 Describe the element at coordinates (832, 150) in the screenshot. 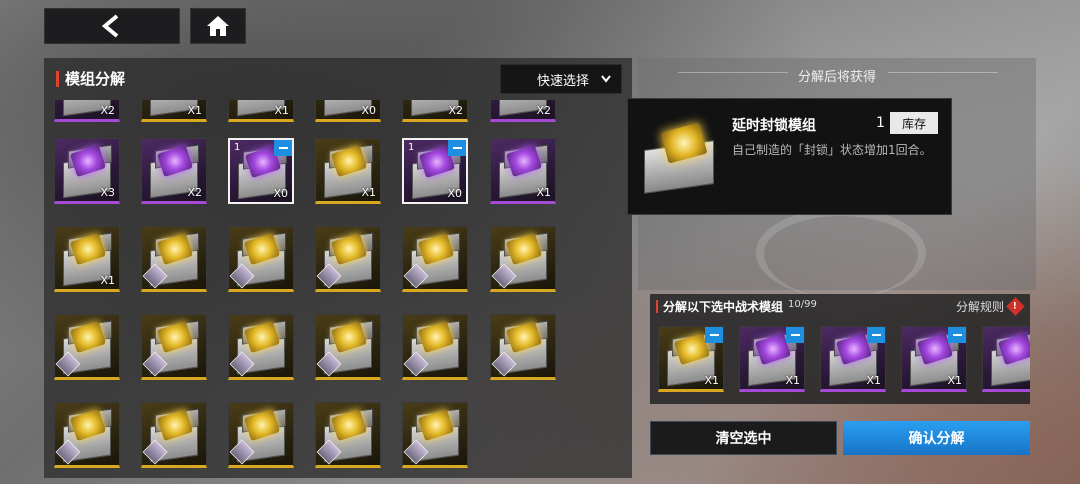

I see `tooltip-description: 自己制造的「封锁」状态增加1回合。` at that location.